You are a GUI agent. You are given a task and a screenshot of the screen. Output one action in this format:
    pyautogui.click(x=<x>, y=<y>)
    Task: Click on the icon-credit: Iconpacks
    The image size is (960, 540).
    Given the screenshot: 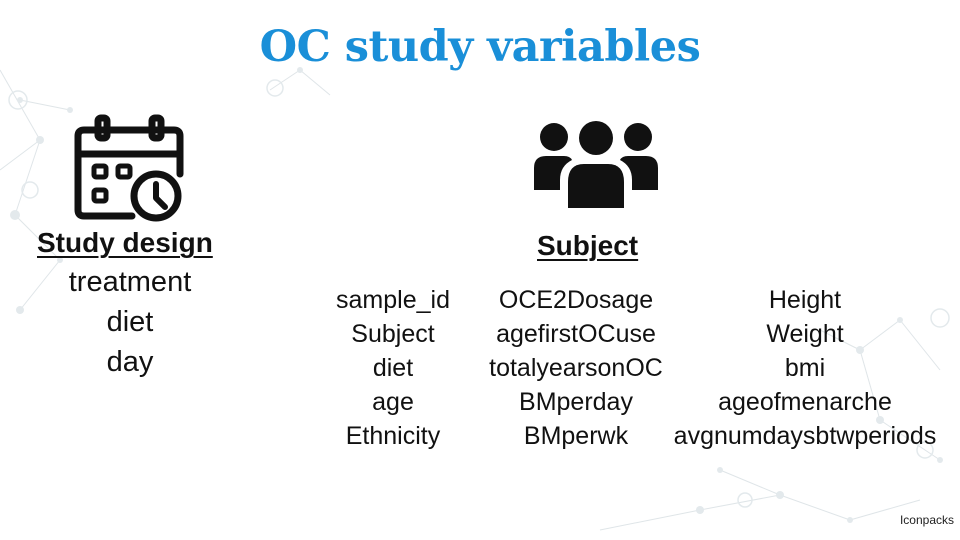 What is the action you would take?
    pyautogui.click(x=926, y=520)
    